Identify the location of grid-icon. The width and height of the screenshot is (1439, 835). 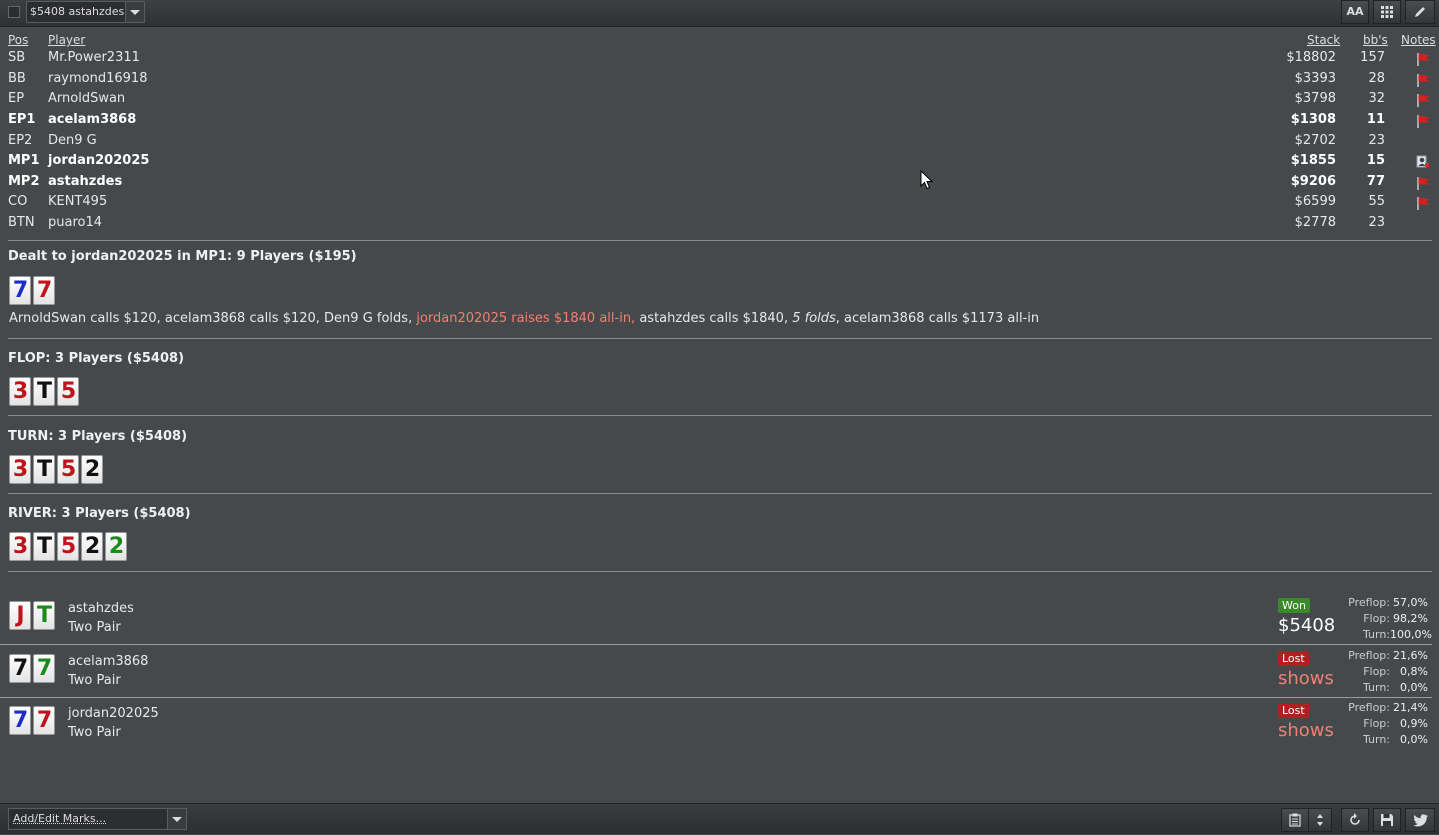
(1387, 12).